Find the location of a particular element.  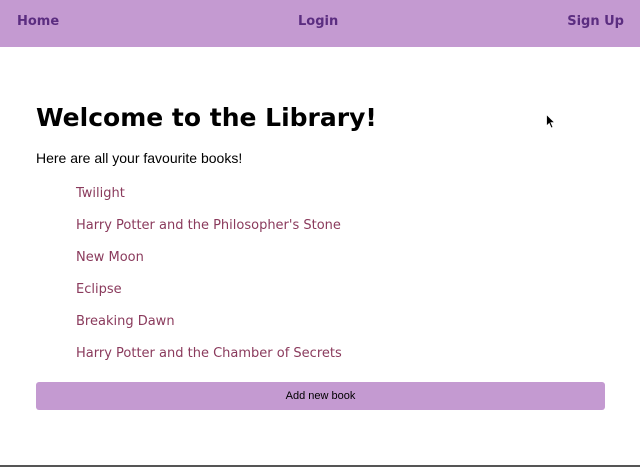

navbar: Home Login Sign Up is located at coordinates (320, 23).